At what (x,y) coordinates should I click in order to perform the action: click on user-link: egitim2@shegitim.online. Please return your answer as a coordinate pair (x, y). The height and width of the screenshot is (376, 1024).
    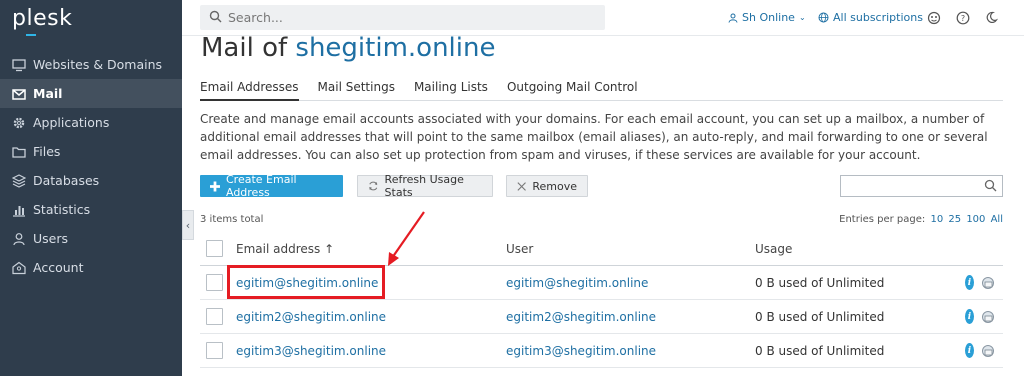
    Looking at the image, I should click on (581, 317).